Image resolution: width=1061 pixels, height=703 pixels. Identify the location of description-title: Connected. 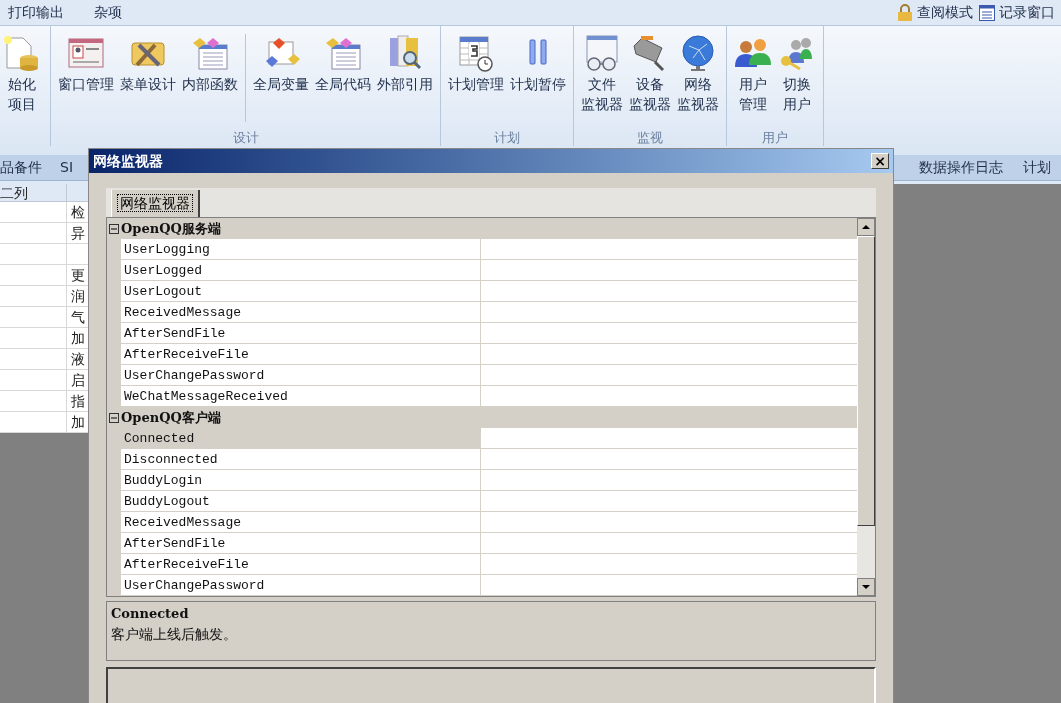
(150, 614).